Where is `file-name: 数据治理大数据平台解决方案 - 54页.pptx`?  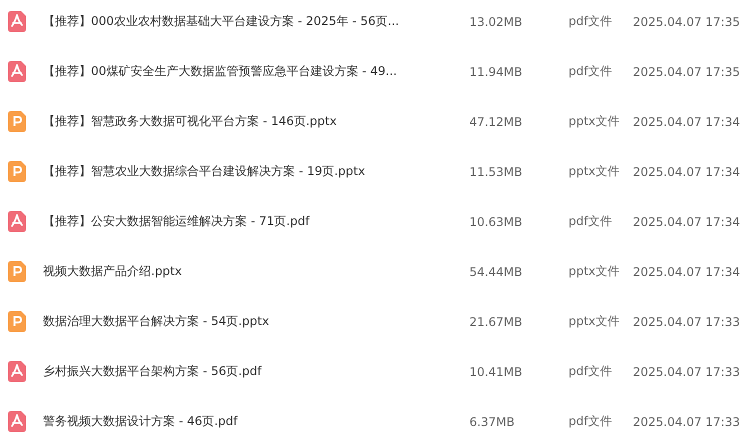
file-name: 数据治理大数据平台解决方案 - 54页.pptx is located at coordinates (256, 321).